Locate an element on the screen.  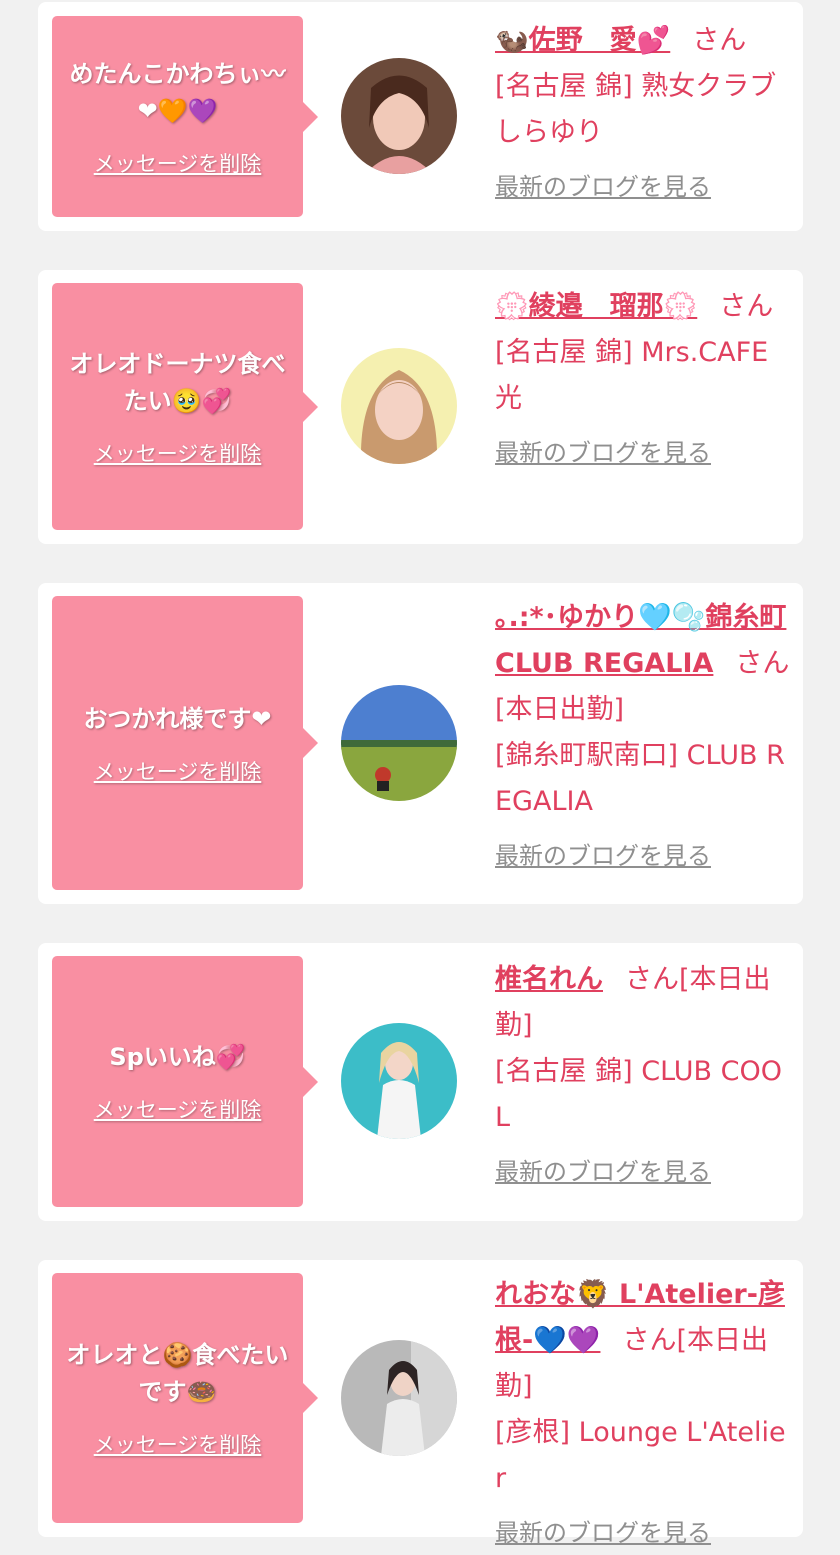
cast-name-link: 椎名れん is located at coordinates (549, 979).